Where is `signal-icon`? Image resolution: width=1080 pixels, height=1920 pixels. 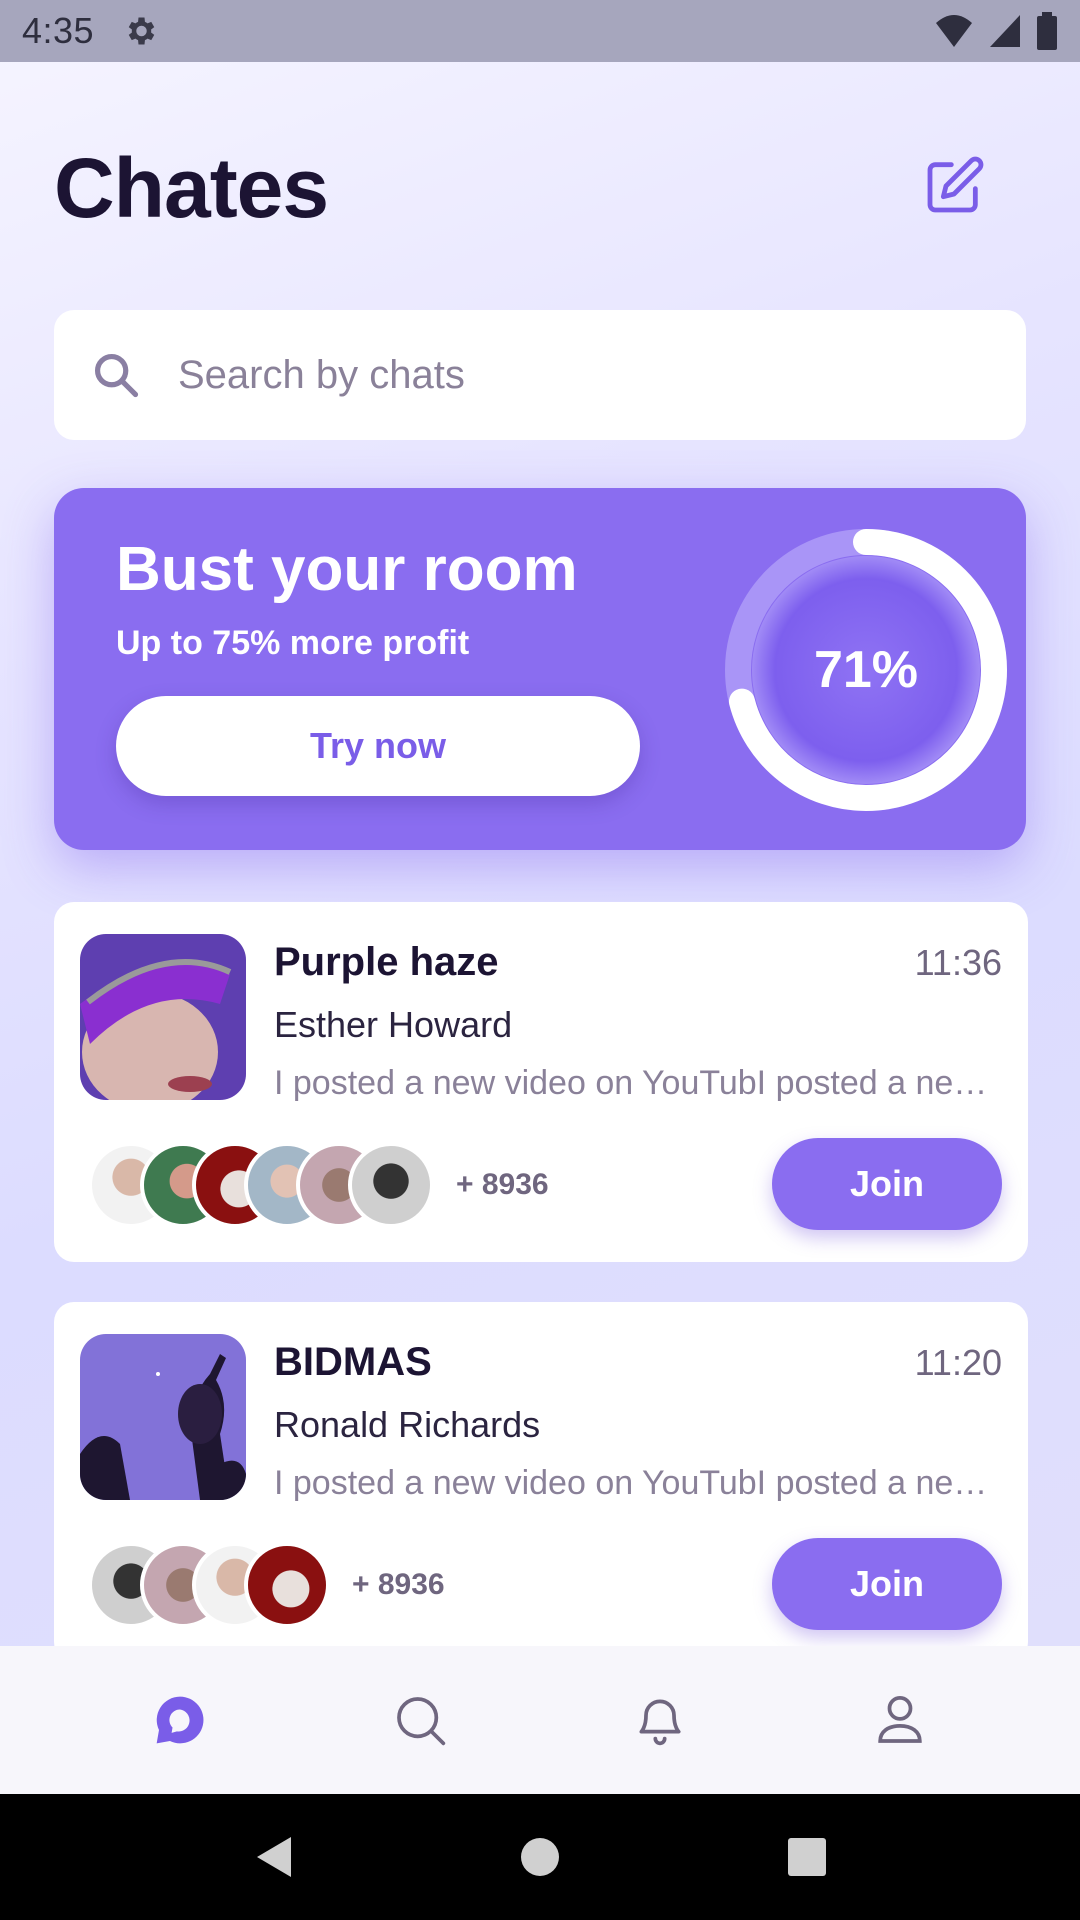 signal-icon is located at coordinates (1005, 31).